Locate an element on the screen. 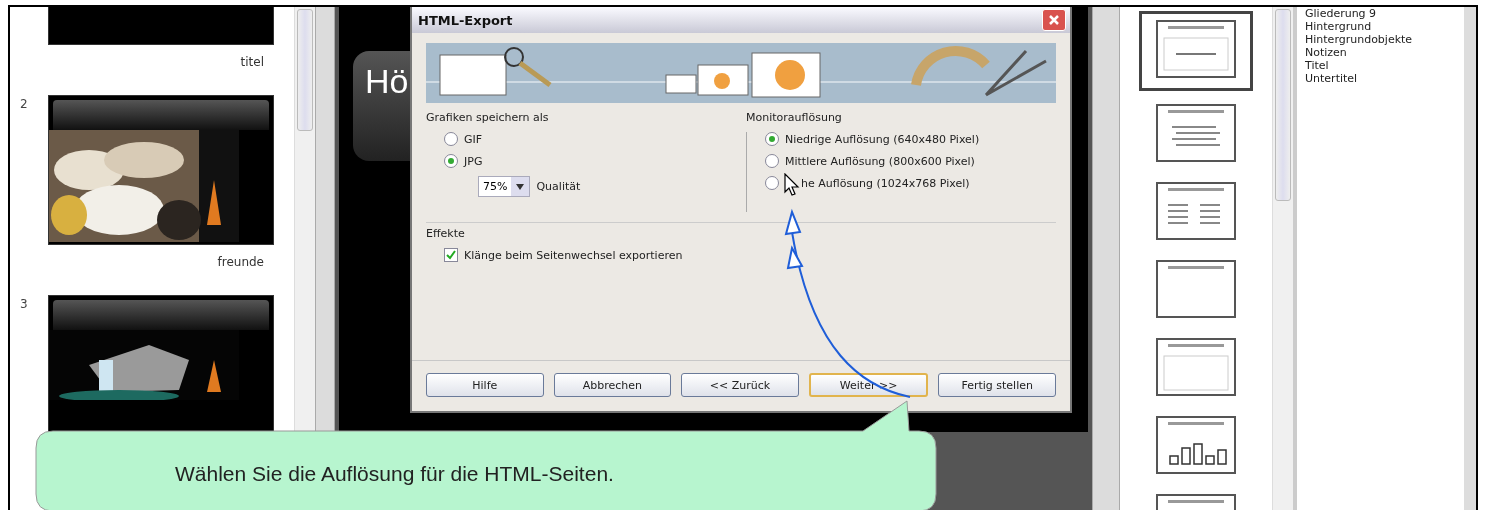 Image resolution: width=1486 pixels, height=510 pixels. option-label: he Auflösung (1024x768 Pixel) is located at coordinates (885, 183).